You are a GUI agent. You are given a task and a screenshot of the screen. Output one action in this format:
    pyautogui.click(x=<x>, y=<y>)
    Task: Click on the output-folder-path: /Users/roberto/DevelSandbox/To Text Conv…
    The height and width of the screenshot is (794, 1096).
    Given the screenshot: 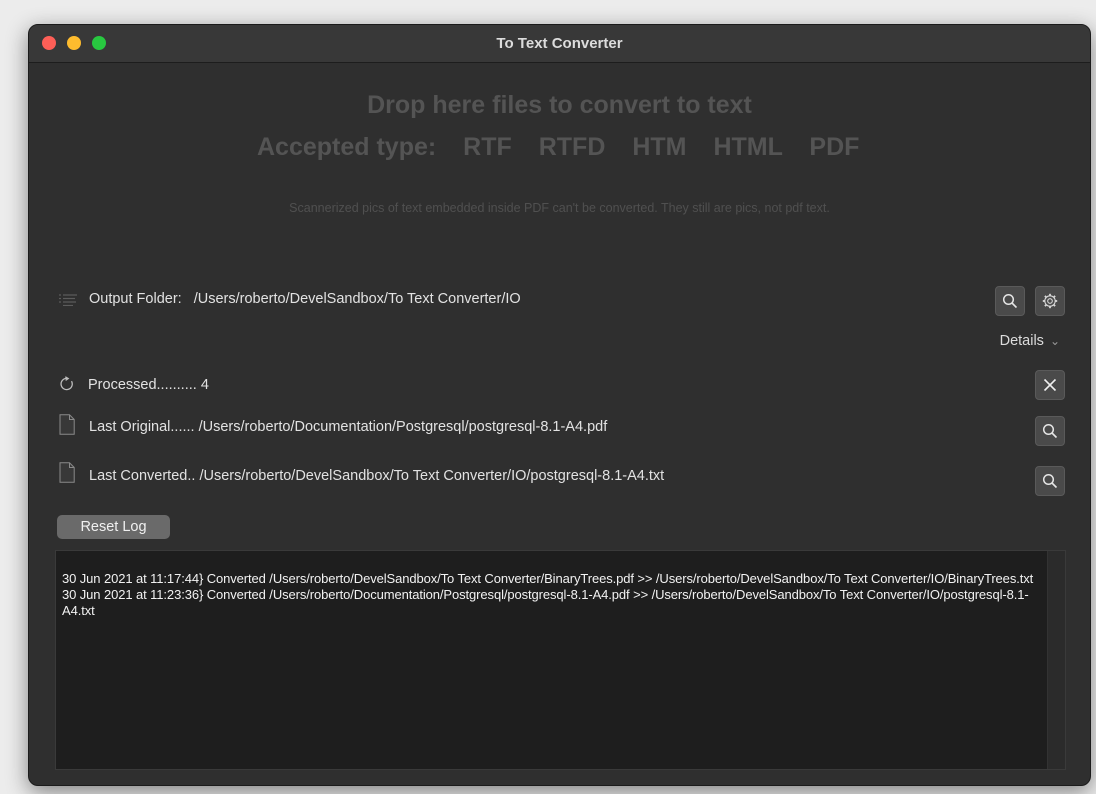 What is the action you would take?
    pyautogui.click(x=357, y=299)
    